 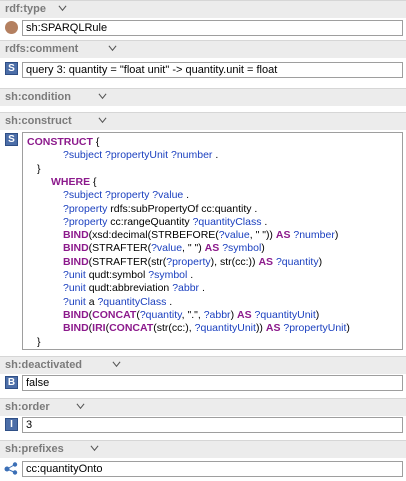 I want to click on code-line: ?unit a ?quantityClass ., so click(x=117, y=302).